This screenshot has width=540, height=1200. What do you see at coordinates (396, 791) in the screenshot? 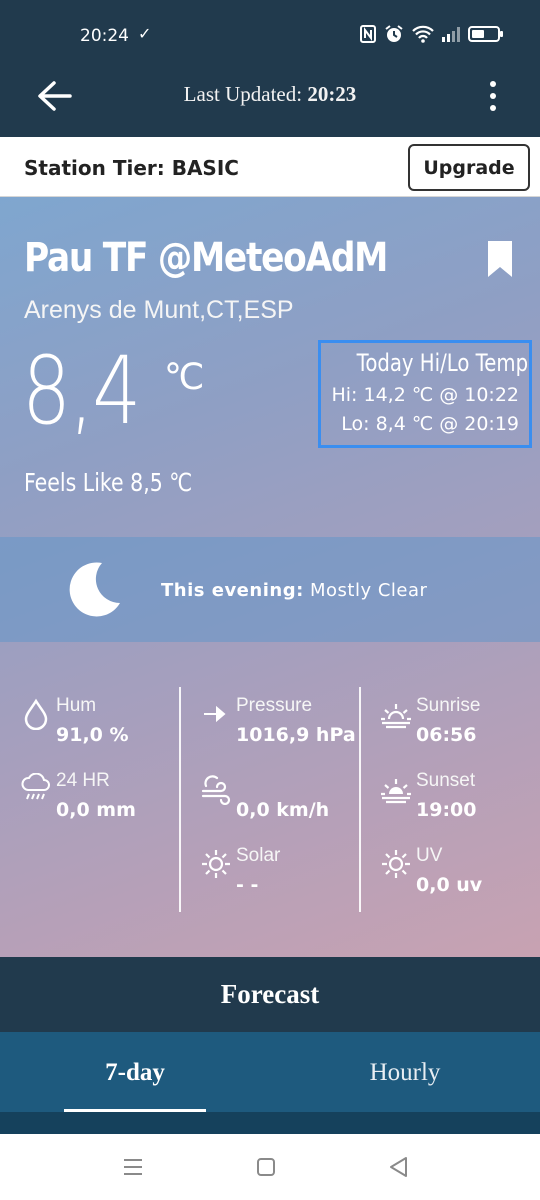
I see `sunset-icon` at bounding box center [396, 791].